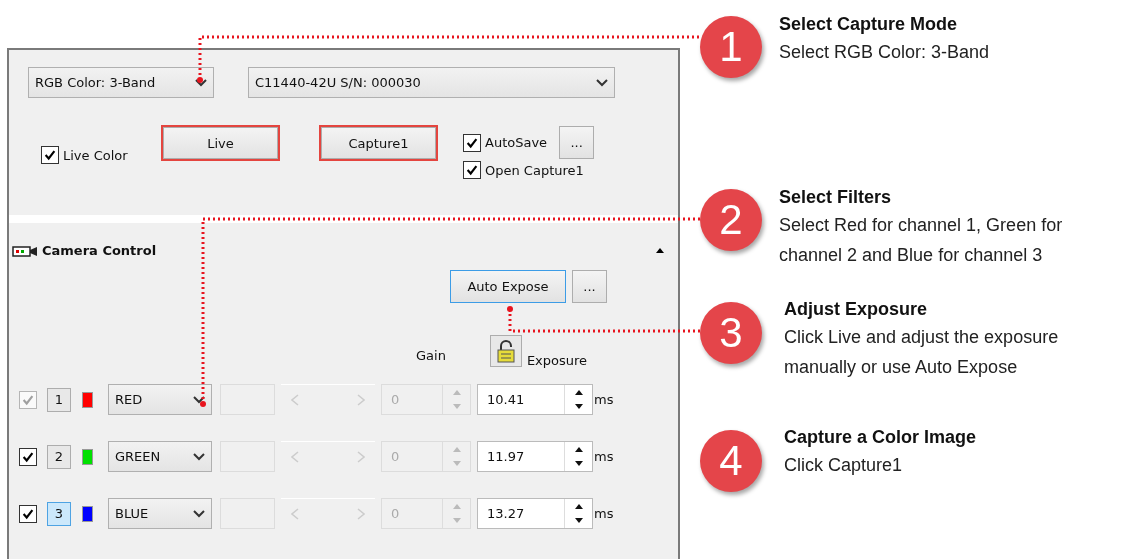 The height and width of the screenshot is (559, 1146). Describe the element at coordinates (557, 360) in the screenshot. I see `exposure-header: Exposure` at that location.